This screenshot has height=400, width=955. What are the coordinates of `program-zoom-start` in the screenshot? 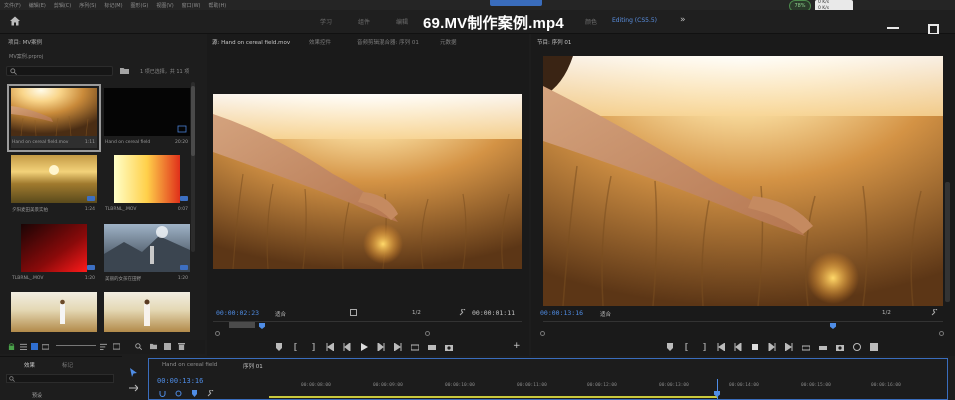 It's located at (542, 333).